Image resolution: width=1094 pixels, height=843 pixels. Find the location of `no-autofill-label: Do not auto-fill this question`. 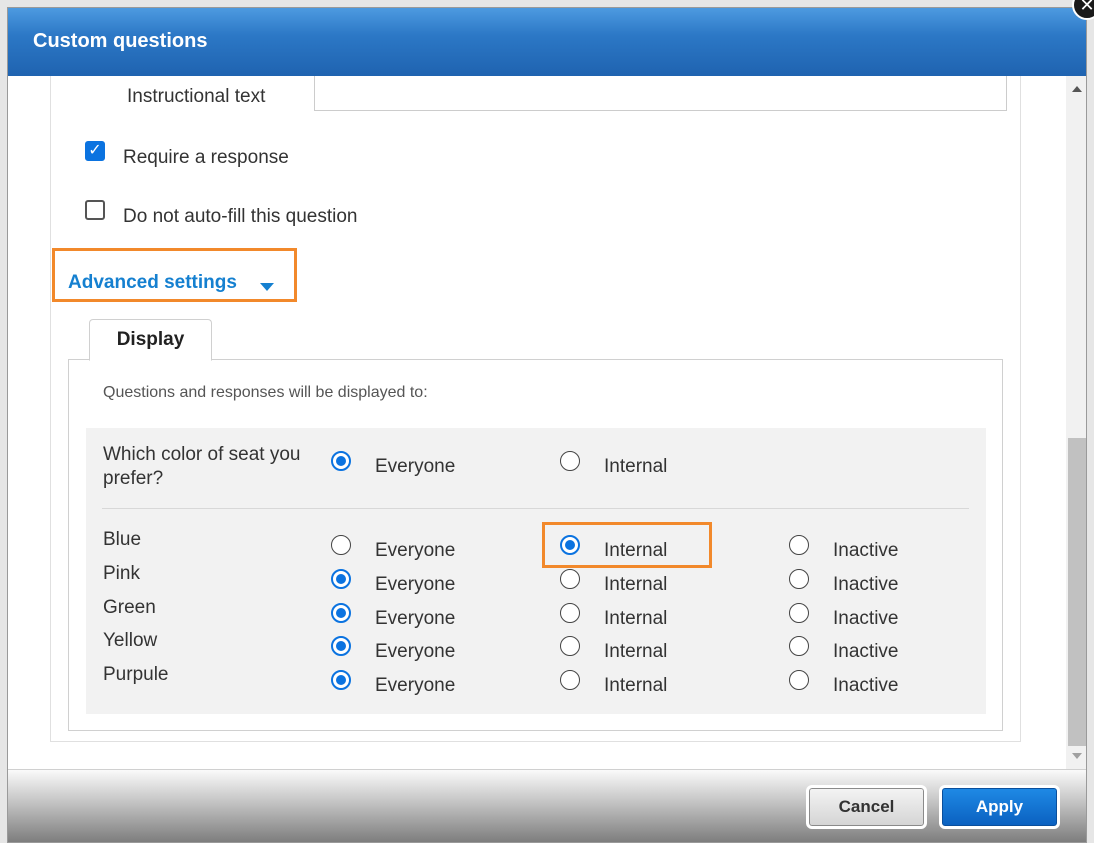

no-autofill-label: Do not auto-fill this question is located at coordinates (240, 216).